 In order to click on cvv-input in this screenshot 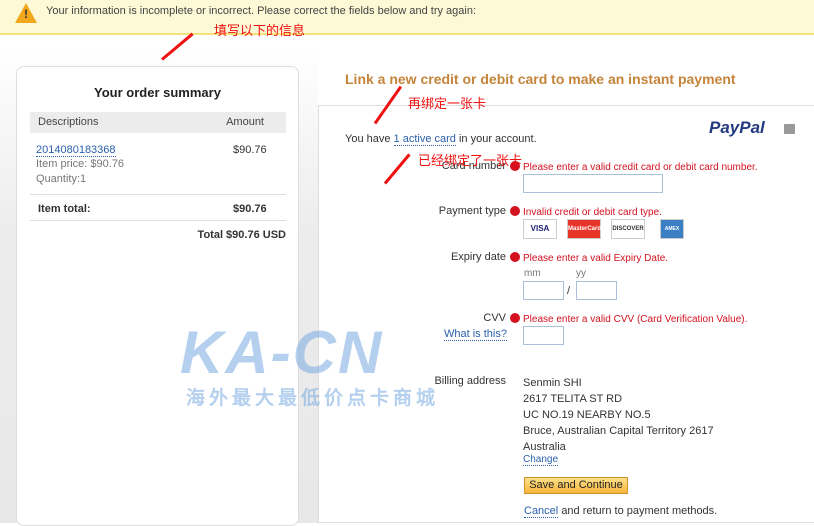, I will do `click(543, 335)`.